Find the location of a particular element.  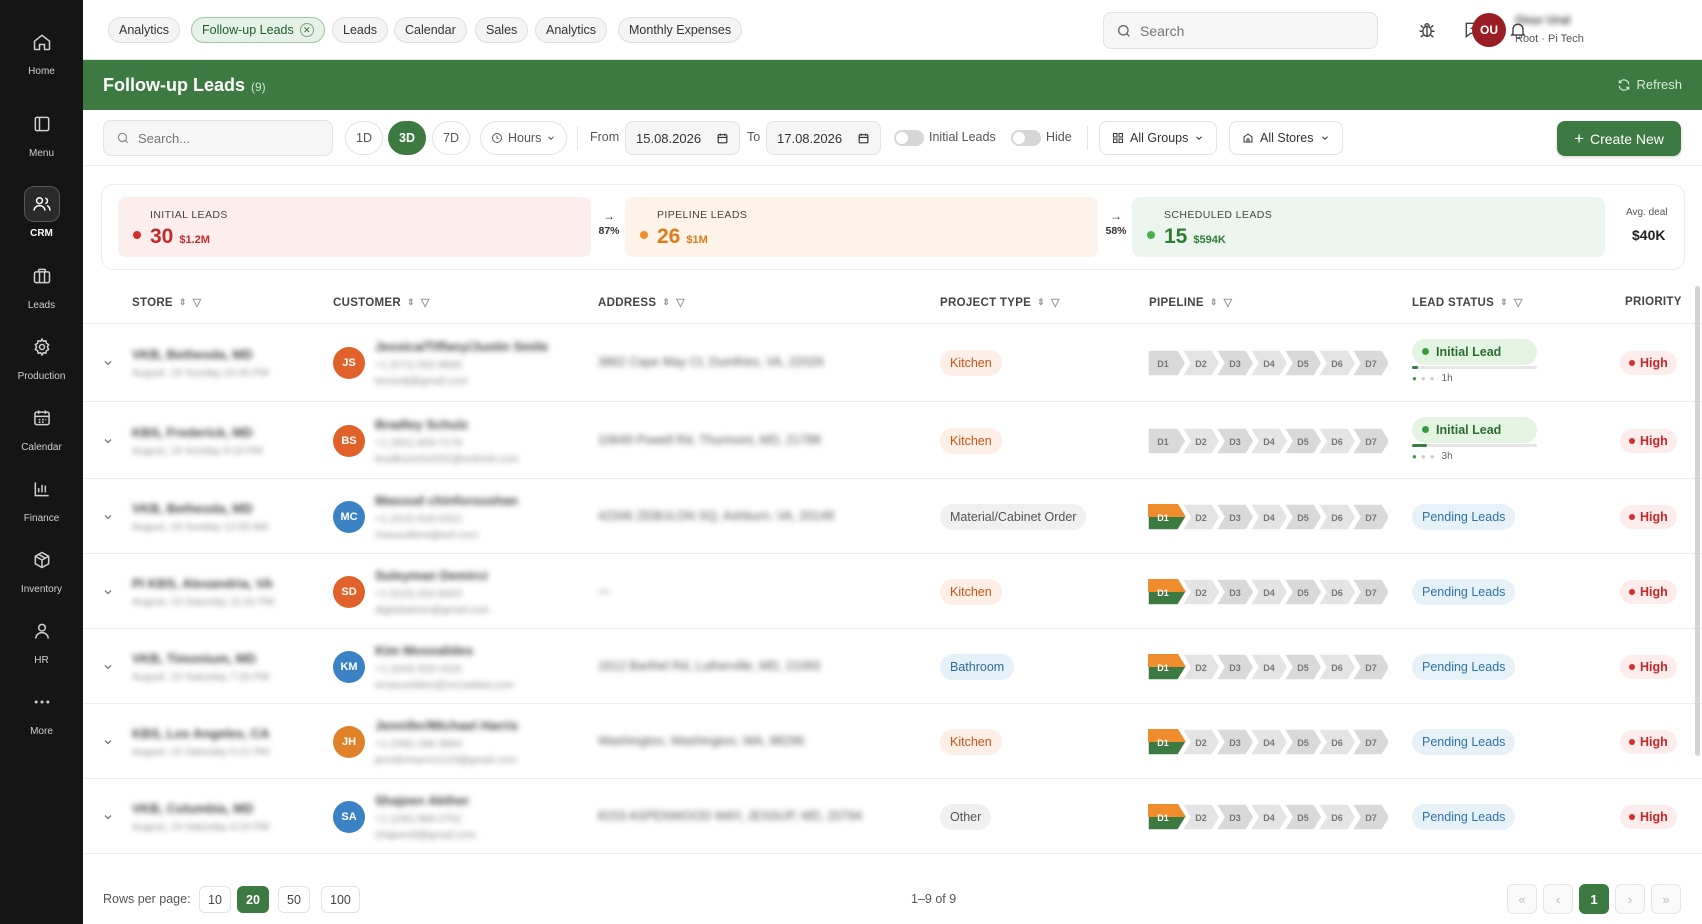

to-date-field: 17.08.2026 is located at coordinates (823, 138).